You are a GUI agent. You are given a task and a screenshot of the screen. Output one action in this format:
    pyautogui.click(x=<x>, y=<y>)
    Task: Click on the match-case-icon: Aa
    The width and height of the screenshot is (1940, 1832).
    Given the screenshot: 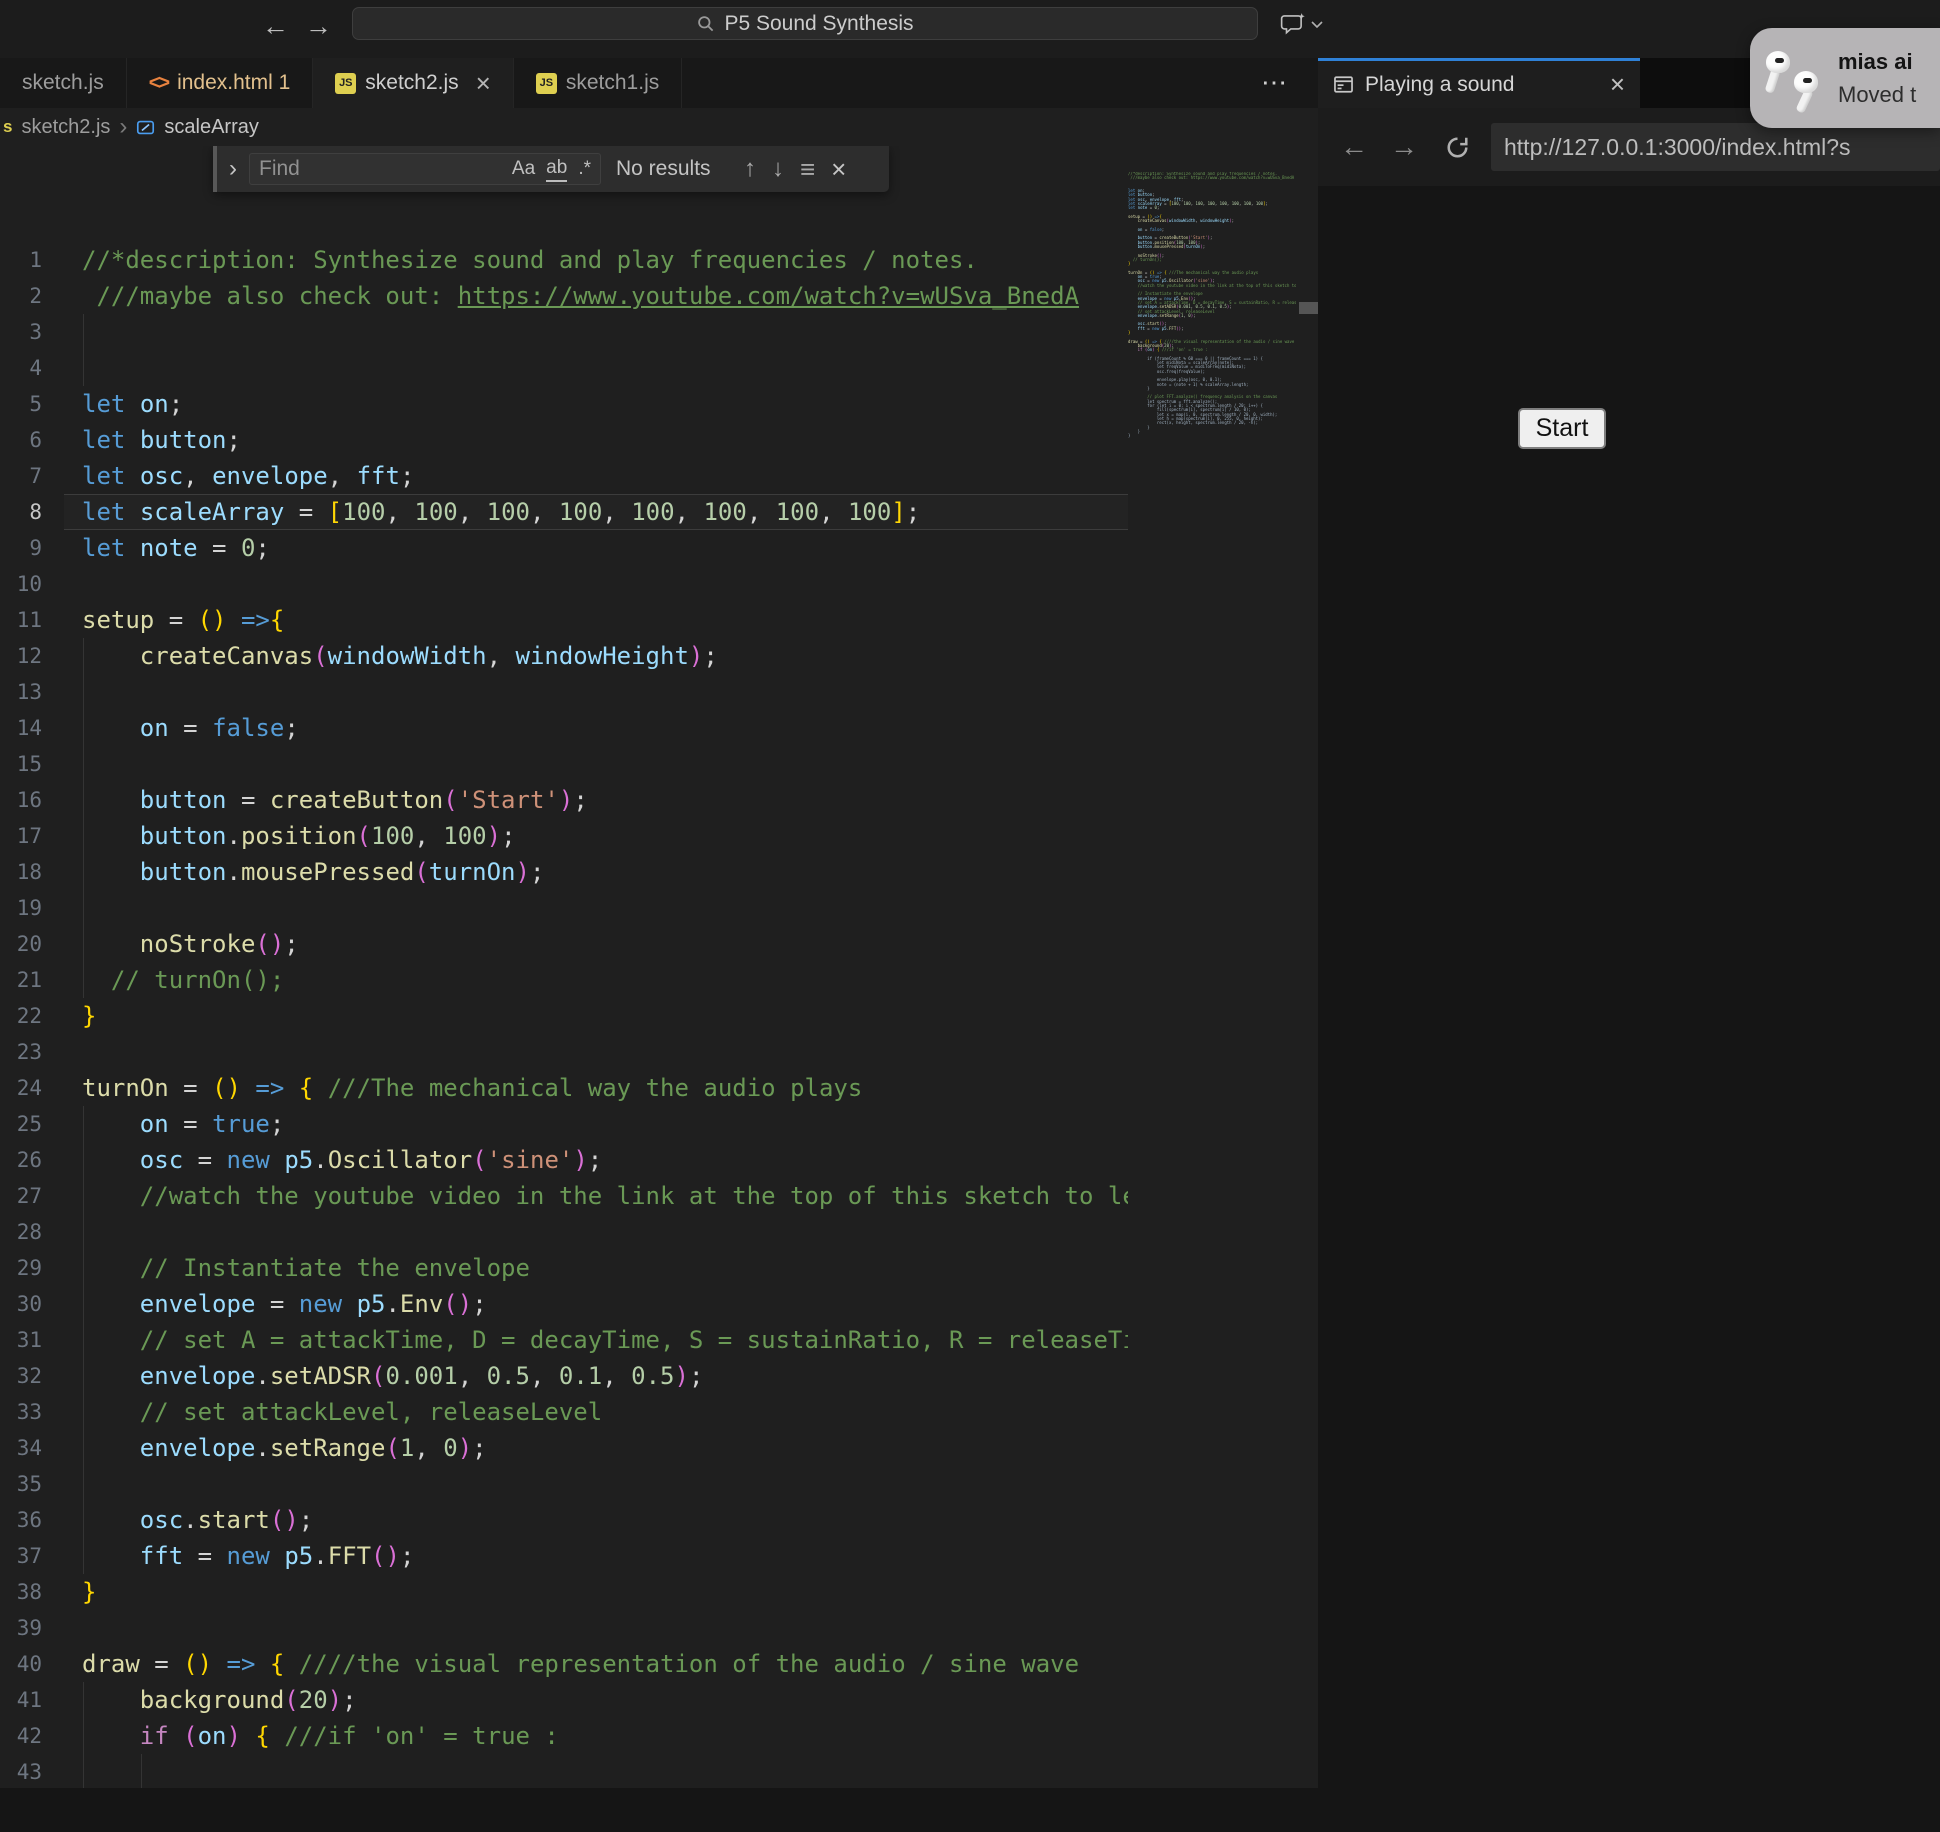 What is the action you would take?
    pyautogui.click(x=523, y=169)
    